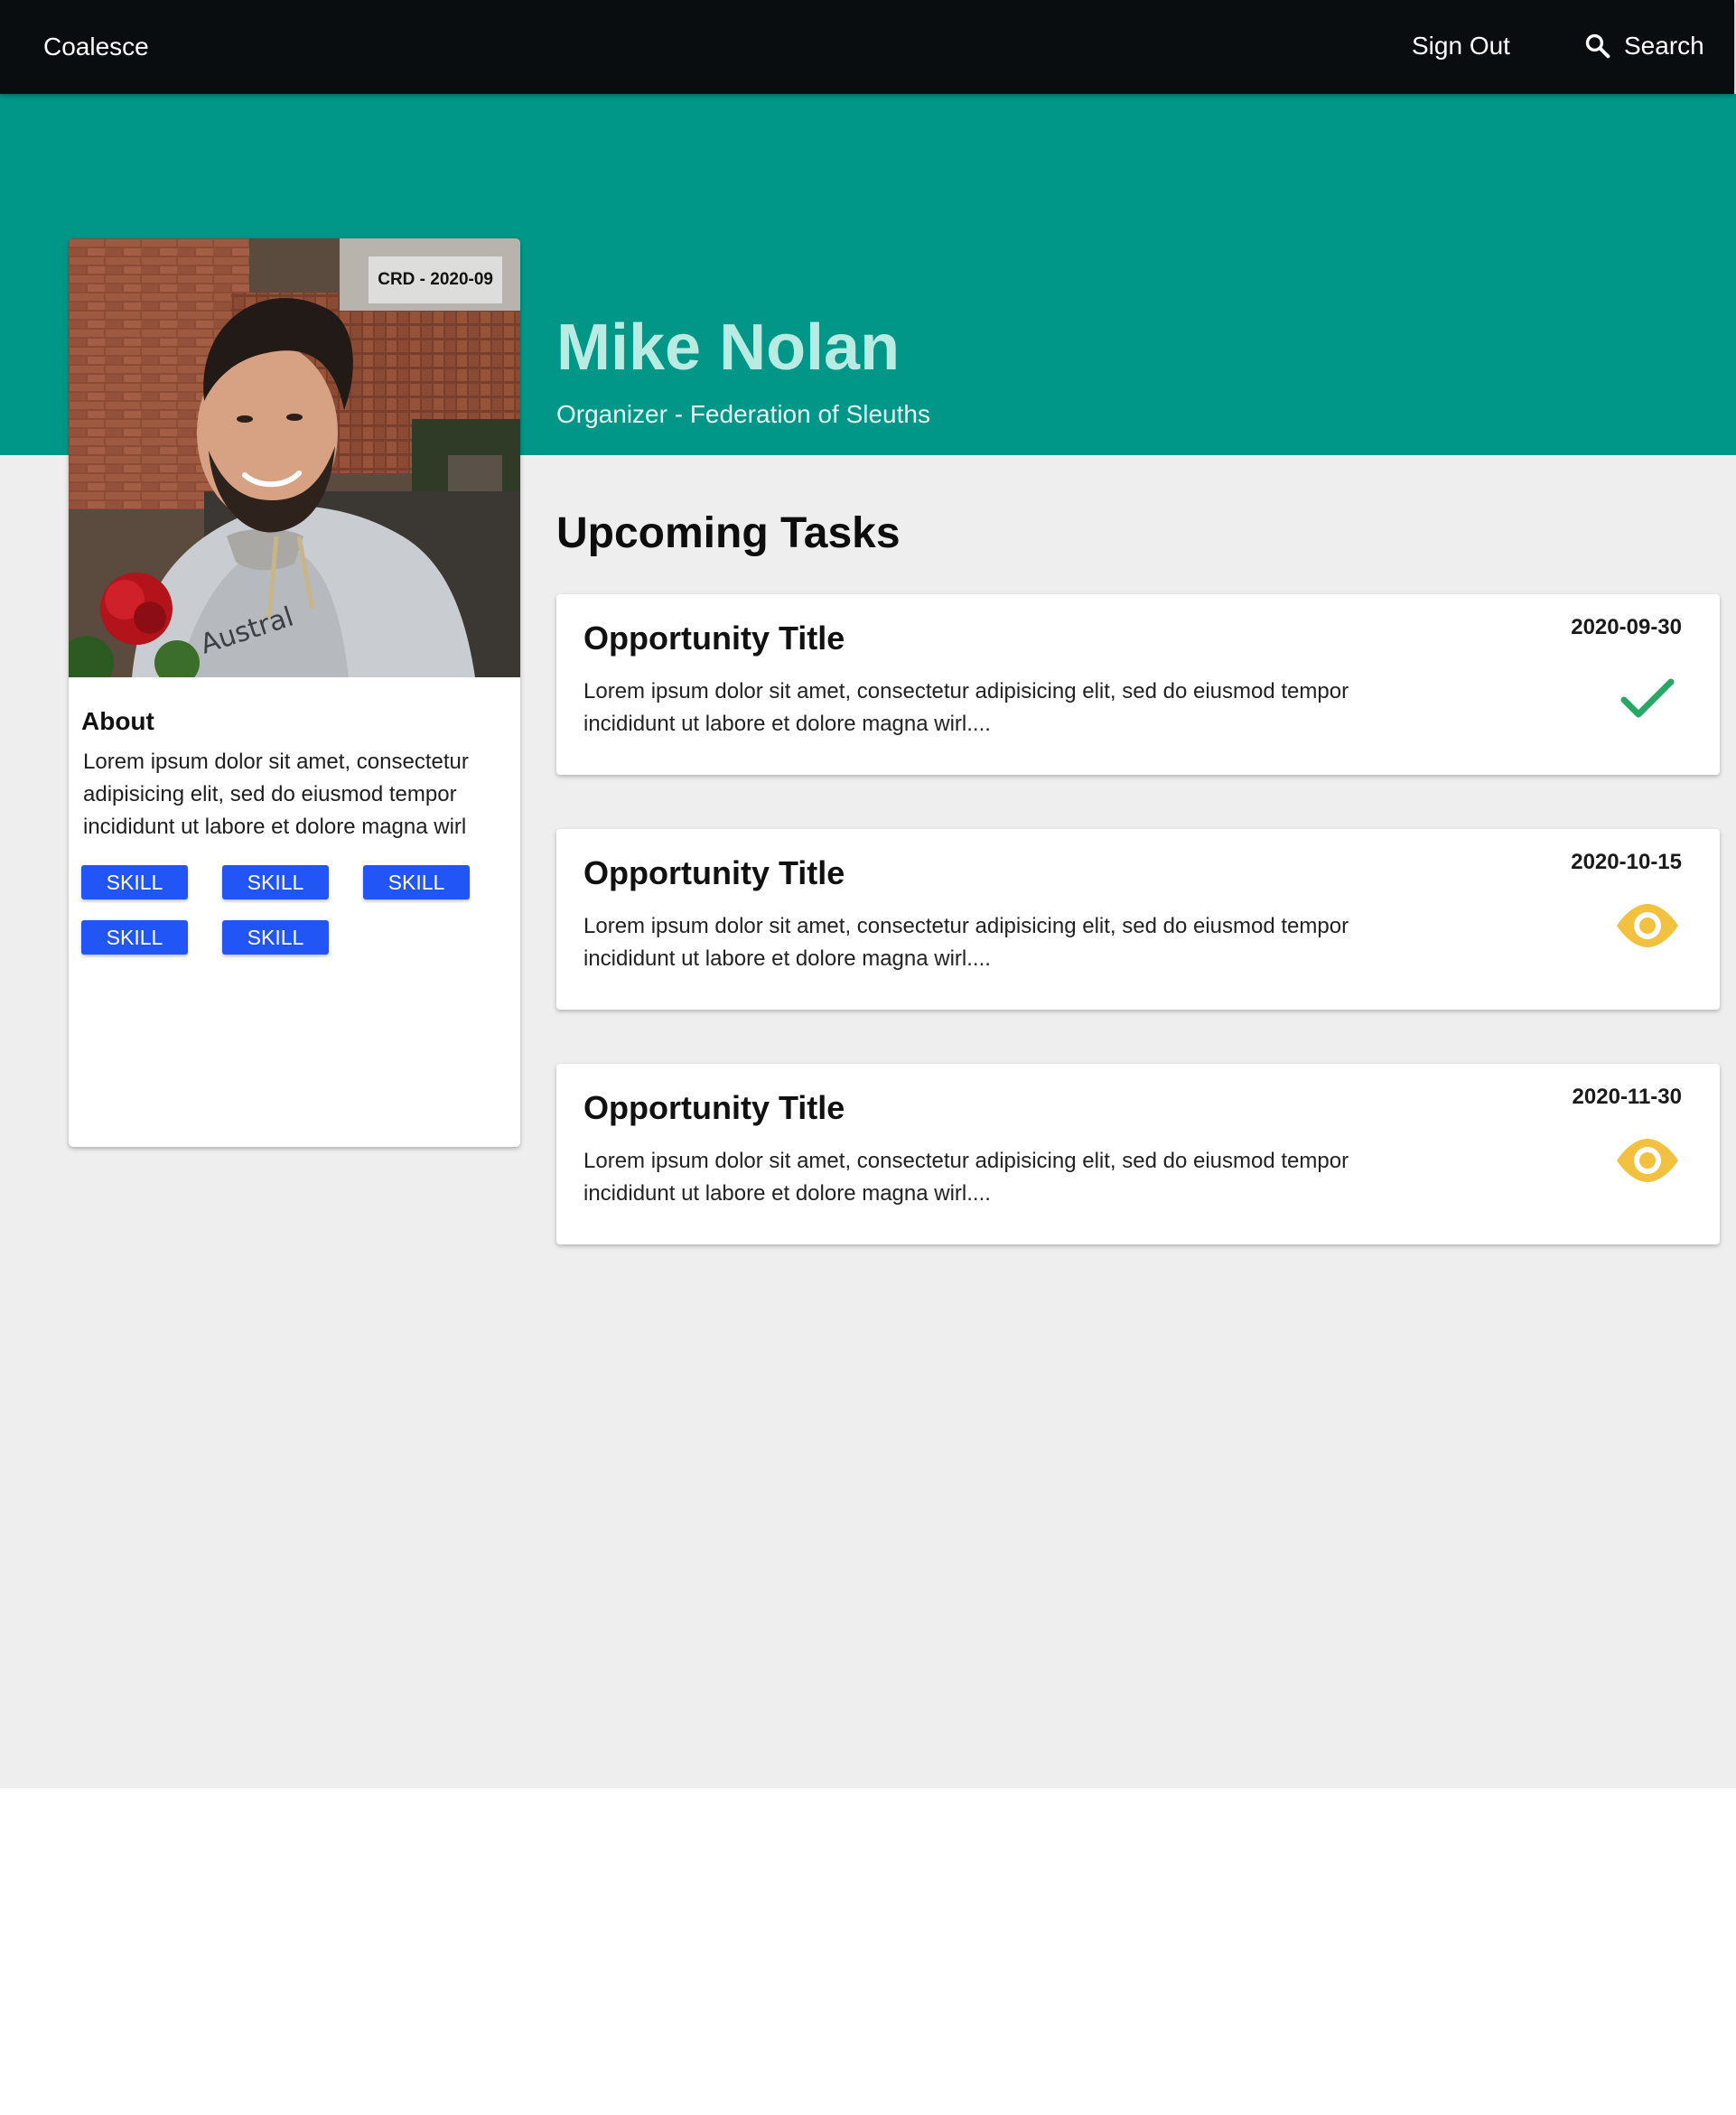 This screenshot has width=1736, height=2115. I want to click on sign-out-button: Sign Out, so click(1461, 46).